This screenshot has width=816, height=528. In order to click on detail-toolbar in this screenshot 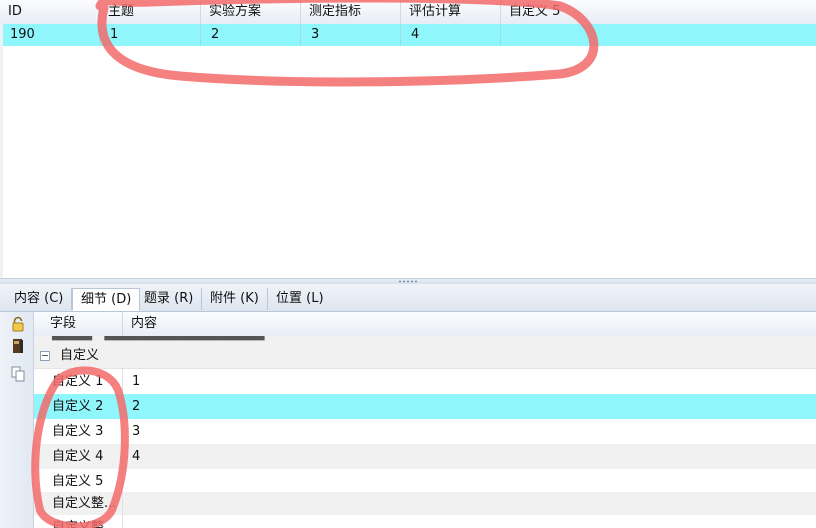, I will do `click(17, 420)`.